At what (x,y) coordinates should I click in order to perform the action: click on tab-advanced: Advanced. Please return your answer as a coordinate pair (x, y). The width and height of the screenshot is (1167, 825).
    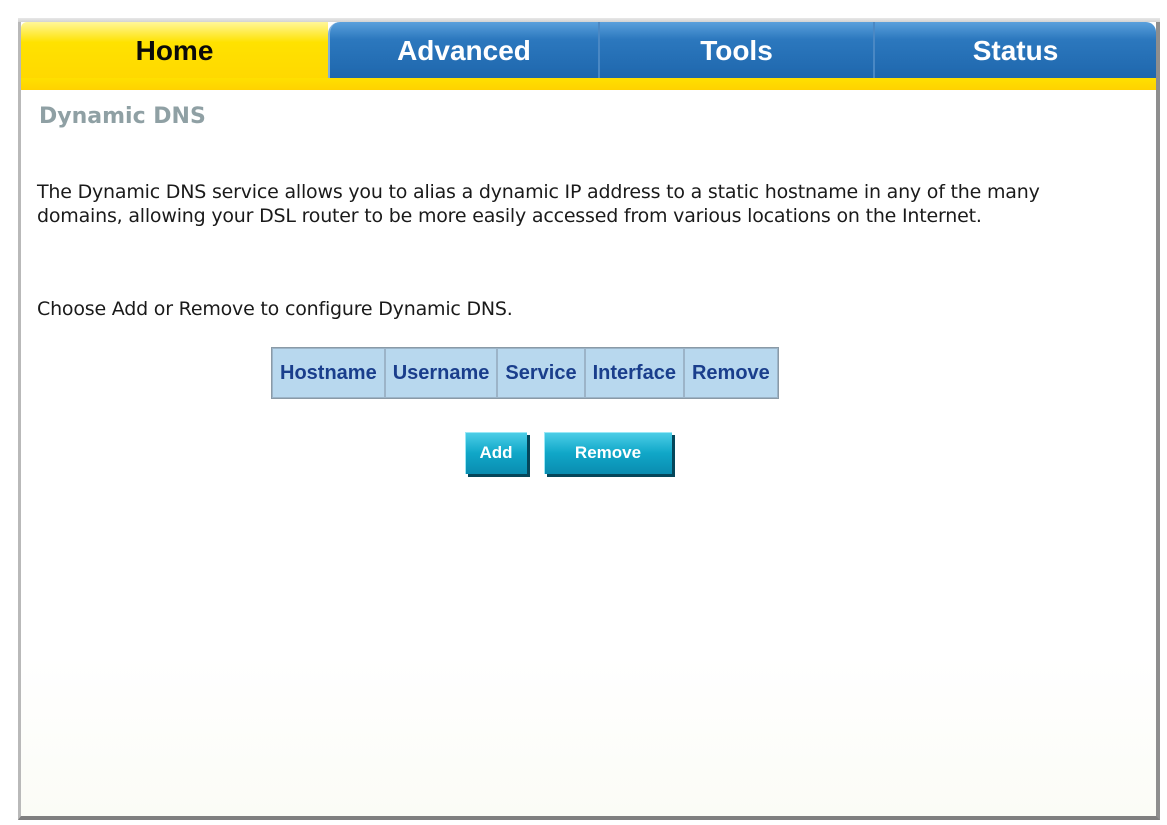
    Looking at the image, I should click on (463, 51).